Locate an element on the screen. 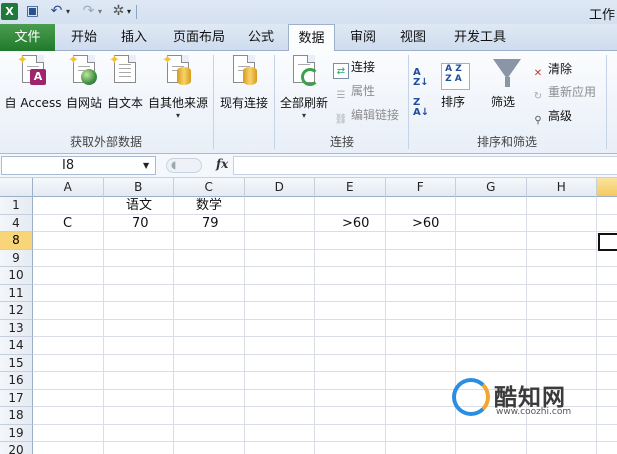 The width and height of the screenshot is (617, 454). name-box-dropdown-icon: ▼ is located at coordinates (146, 165).